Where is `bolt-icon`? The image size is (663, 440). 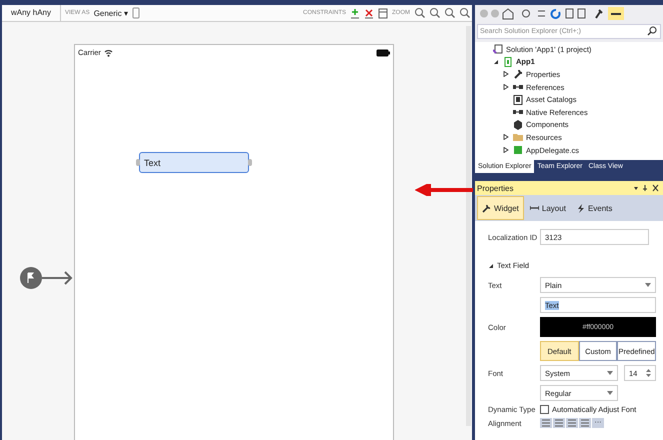
bolt-icon is located at coordinates (580, 208).